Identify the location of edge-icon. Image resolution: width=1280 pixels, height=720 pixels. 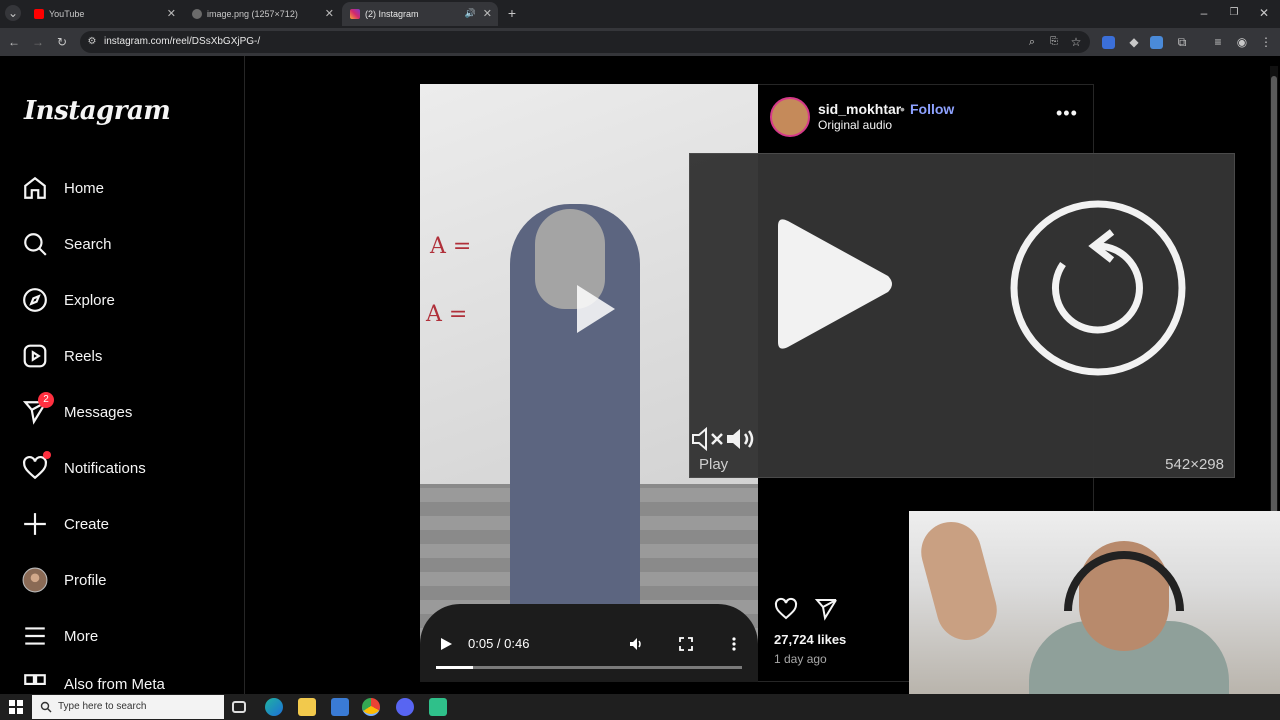
(274, 707).